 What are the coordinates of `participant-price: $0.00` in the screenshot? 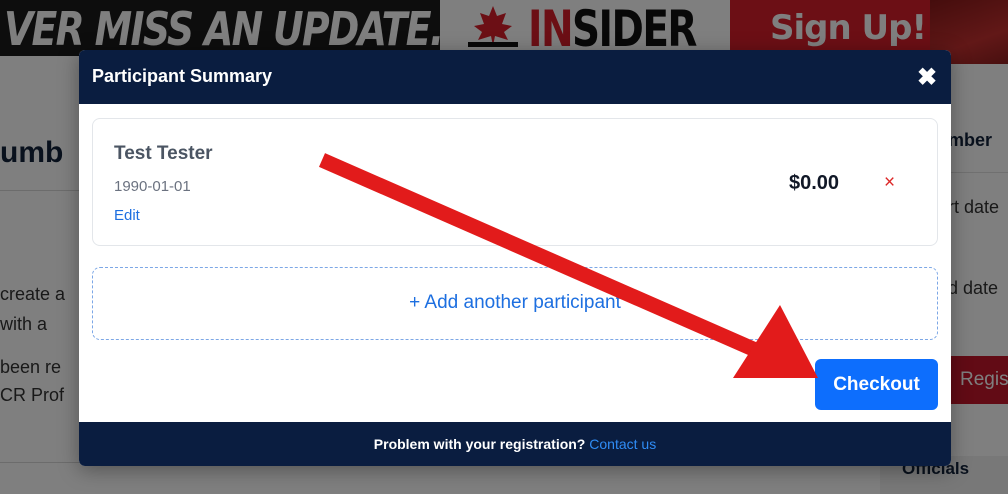 It's located at (814, 183).